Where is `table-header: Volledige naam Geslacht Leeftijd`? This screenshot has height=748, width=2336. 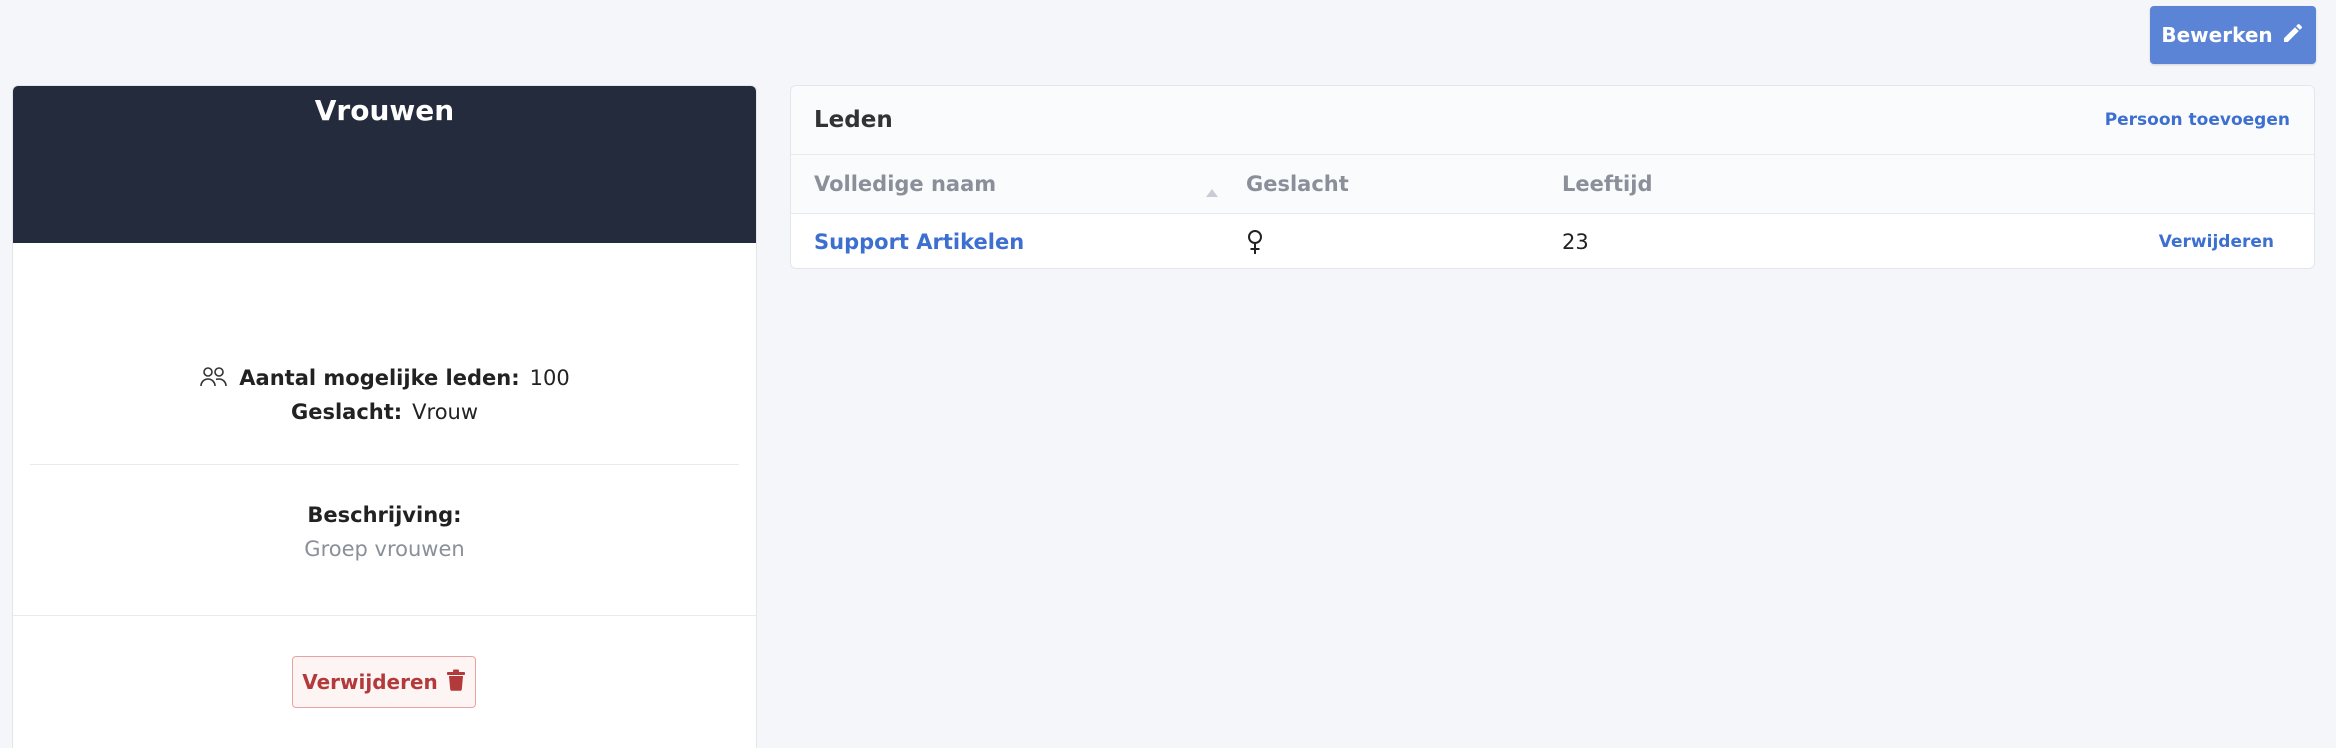 table-header: Volledige naam Geslacht Leeftijd is located at coordinates (1552, 184).